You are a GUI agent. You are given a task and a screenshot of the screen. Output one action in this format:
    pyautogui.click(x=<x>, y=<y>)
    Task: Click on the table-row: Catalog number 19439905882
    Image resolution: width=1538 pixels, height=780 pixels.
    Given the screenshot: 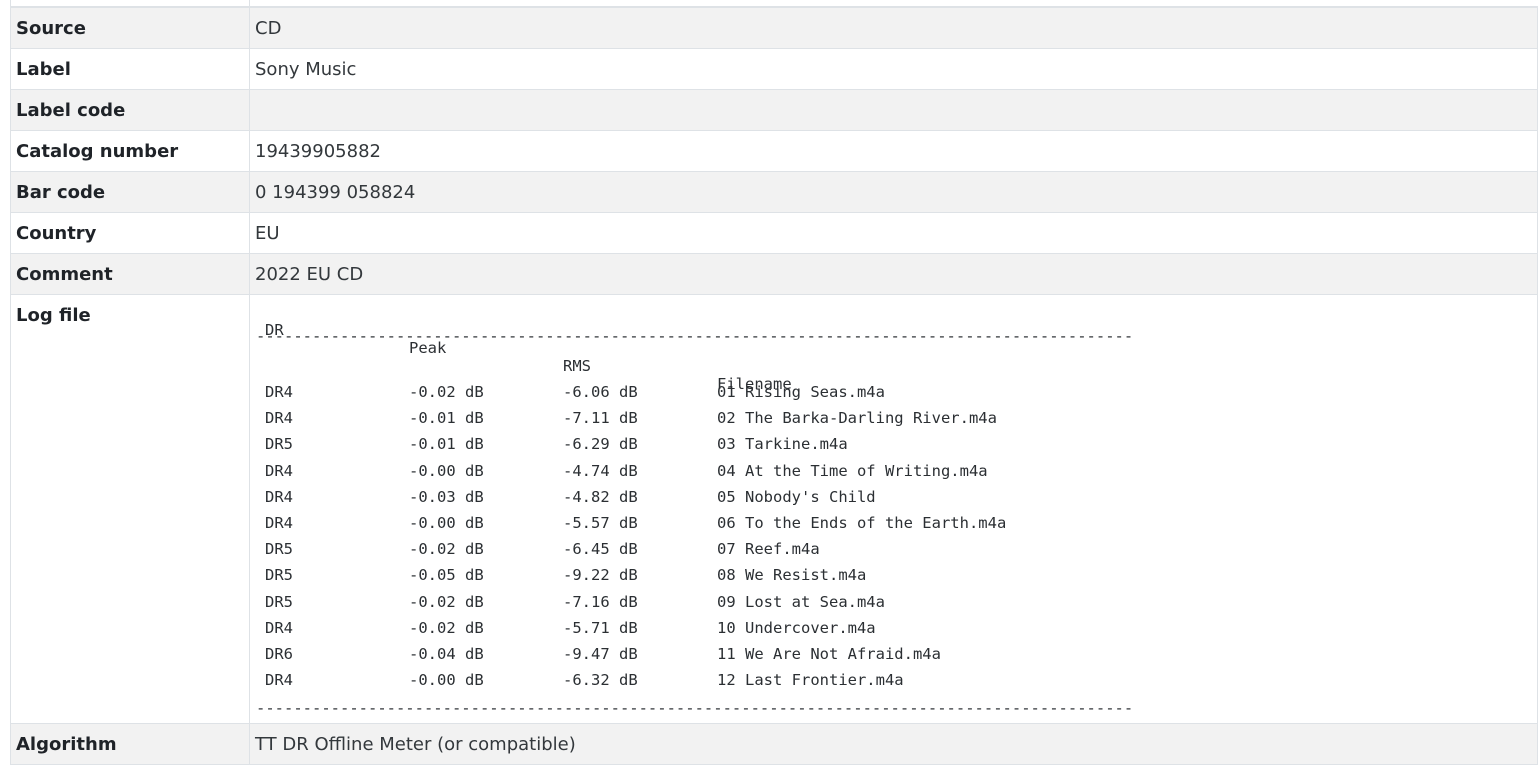 What is the action you would take?
    pyautogui.click(x=774, y=151)
    